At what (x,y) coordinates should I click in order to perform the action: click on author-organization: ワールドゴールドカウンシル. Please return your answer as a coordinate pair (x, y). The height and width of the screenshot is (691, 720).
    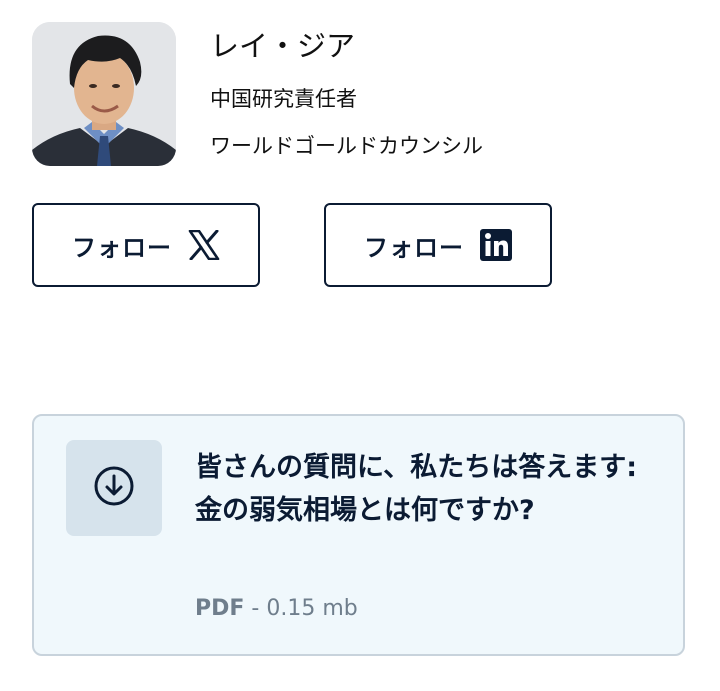
    Looking at the image, I should click on (346, 146).